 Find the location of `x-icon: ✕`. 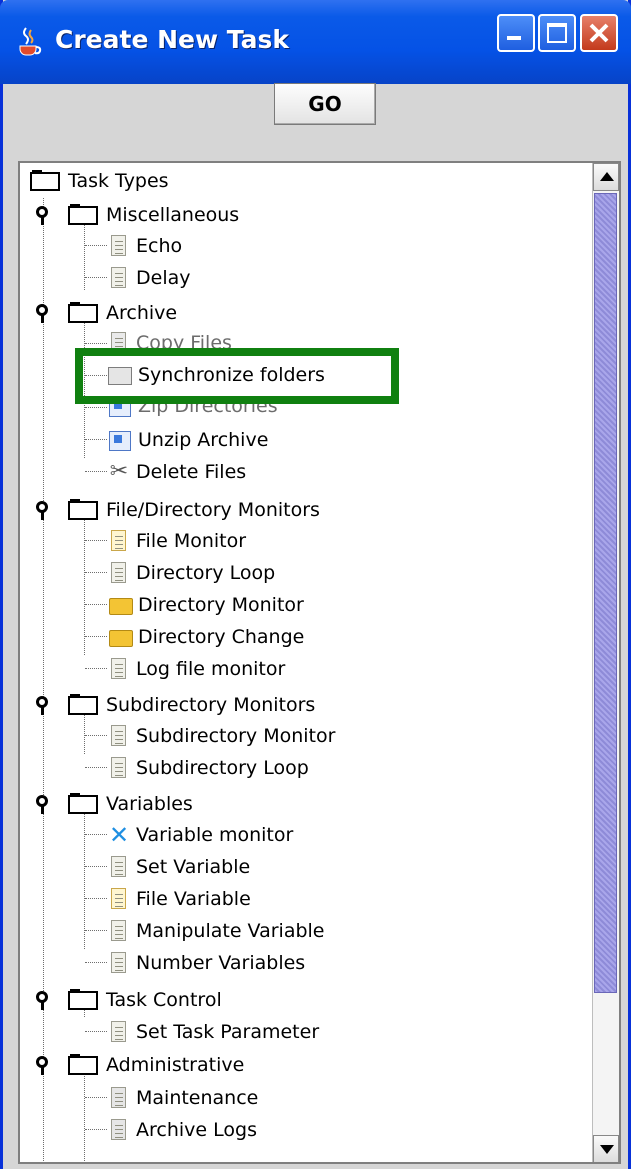

x-icon: ✕ is located at coordinates (119, 835).